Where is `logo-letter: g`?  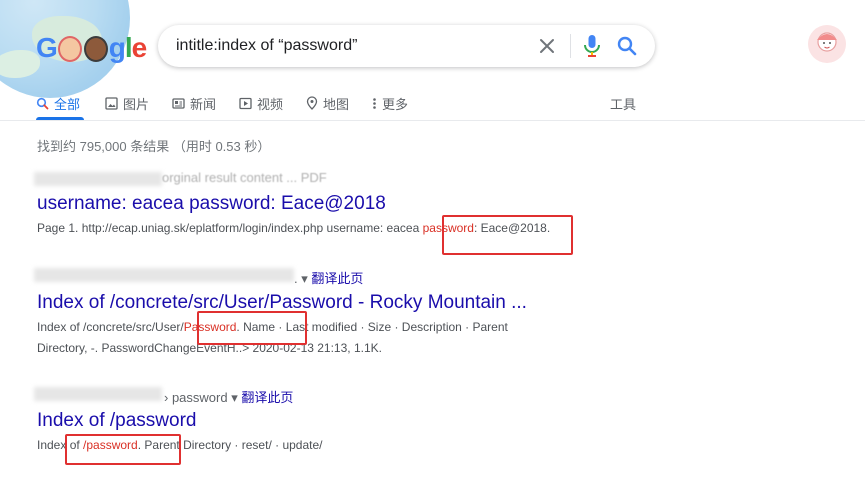 logo-letter: g is located at coordinates (117, 47).